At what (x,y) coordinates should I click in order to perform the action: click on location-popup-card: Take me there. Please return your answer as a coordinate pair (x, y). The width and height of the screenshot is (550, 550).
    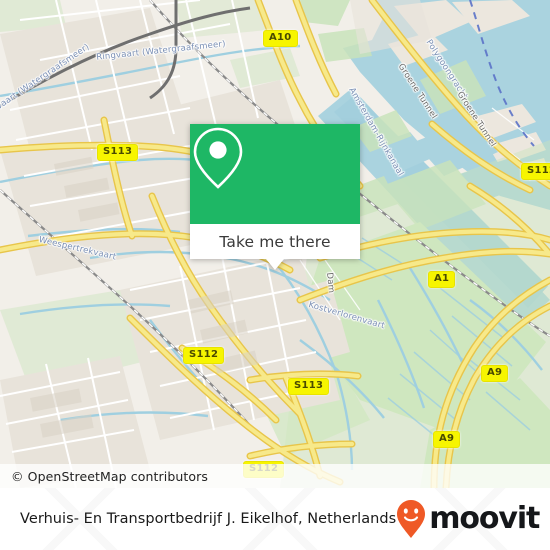
    Looking at the image, I should click on (275, 197).